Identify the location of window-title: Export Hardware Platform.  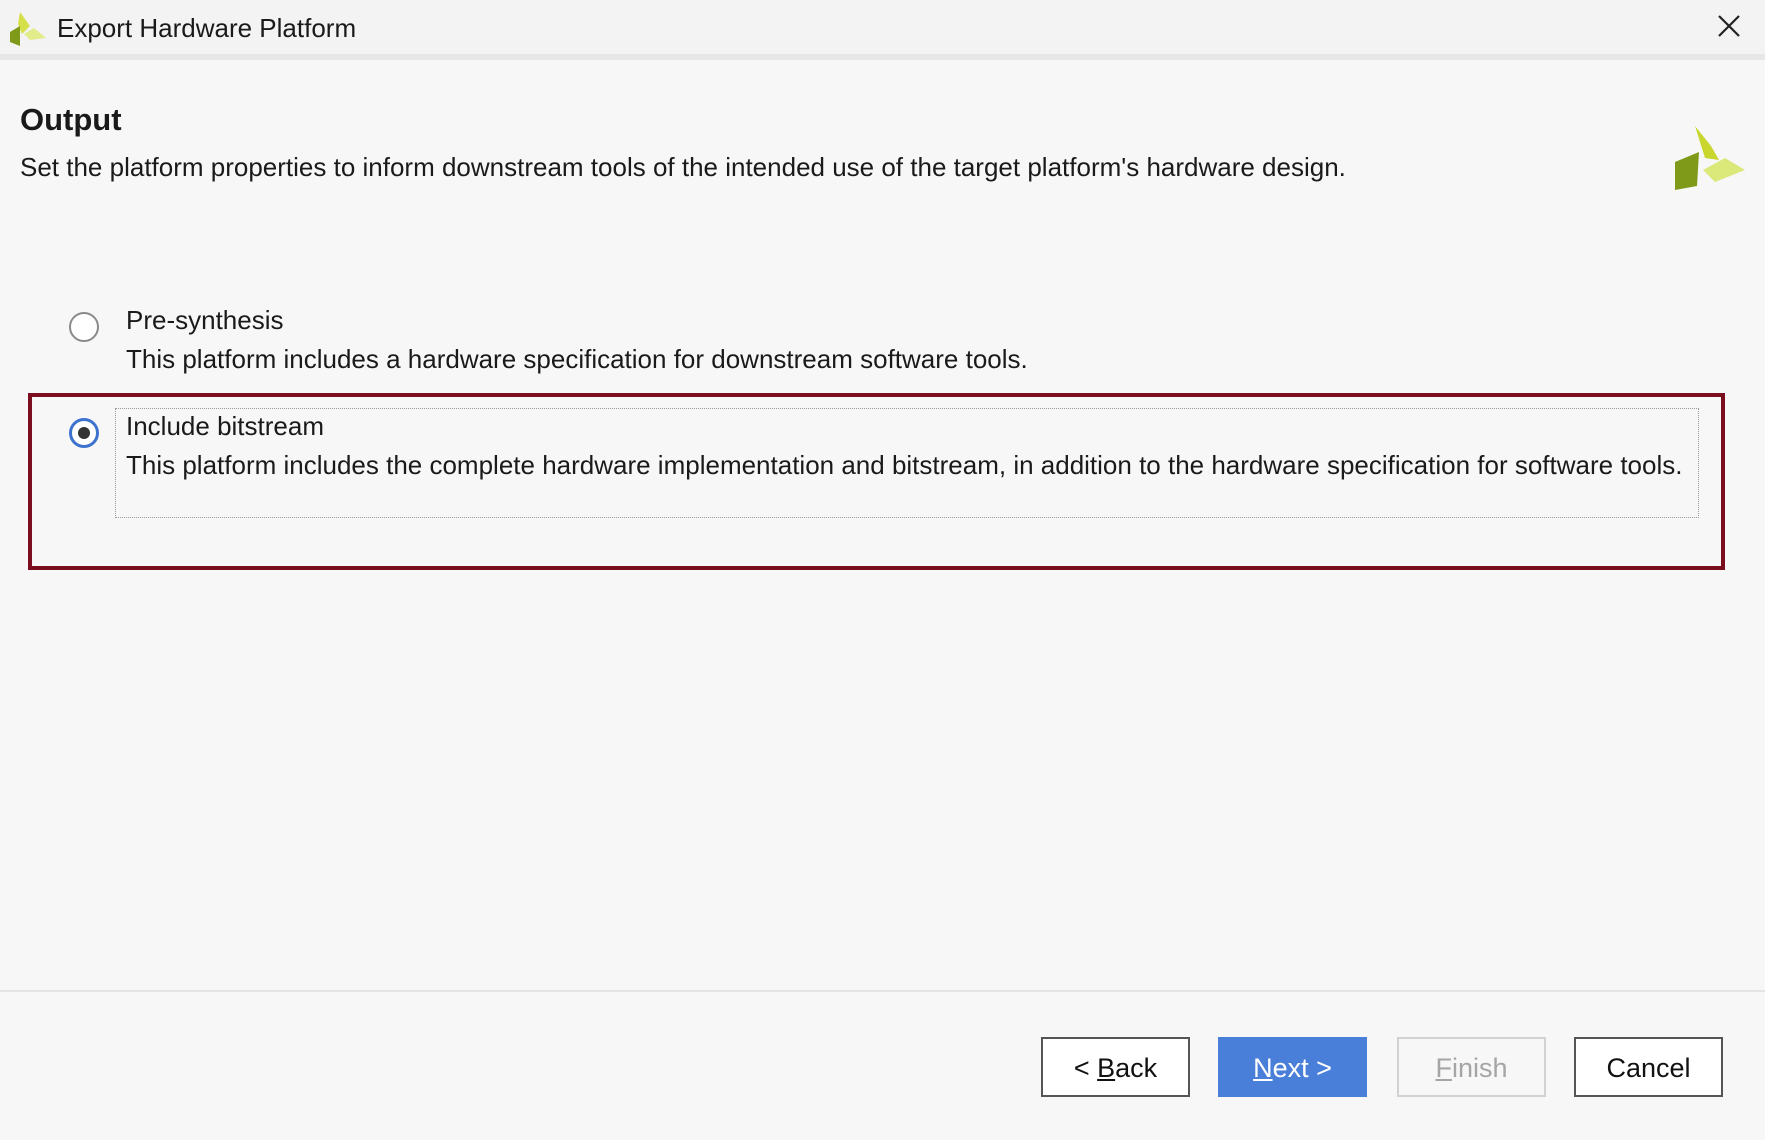
(207, 28).